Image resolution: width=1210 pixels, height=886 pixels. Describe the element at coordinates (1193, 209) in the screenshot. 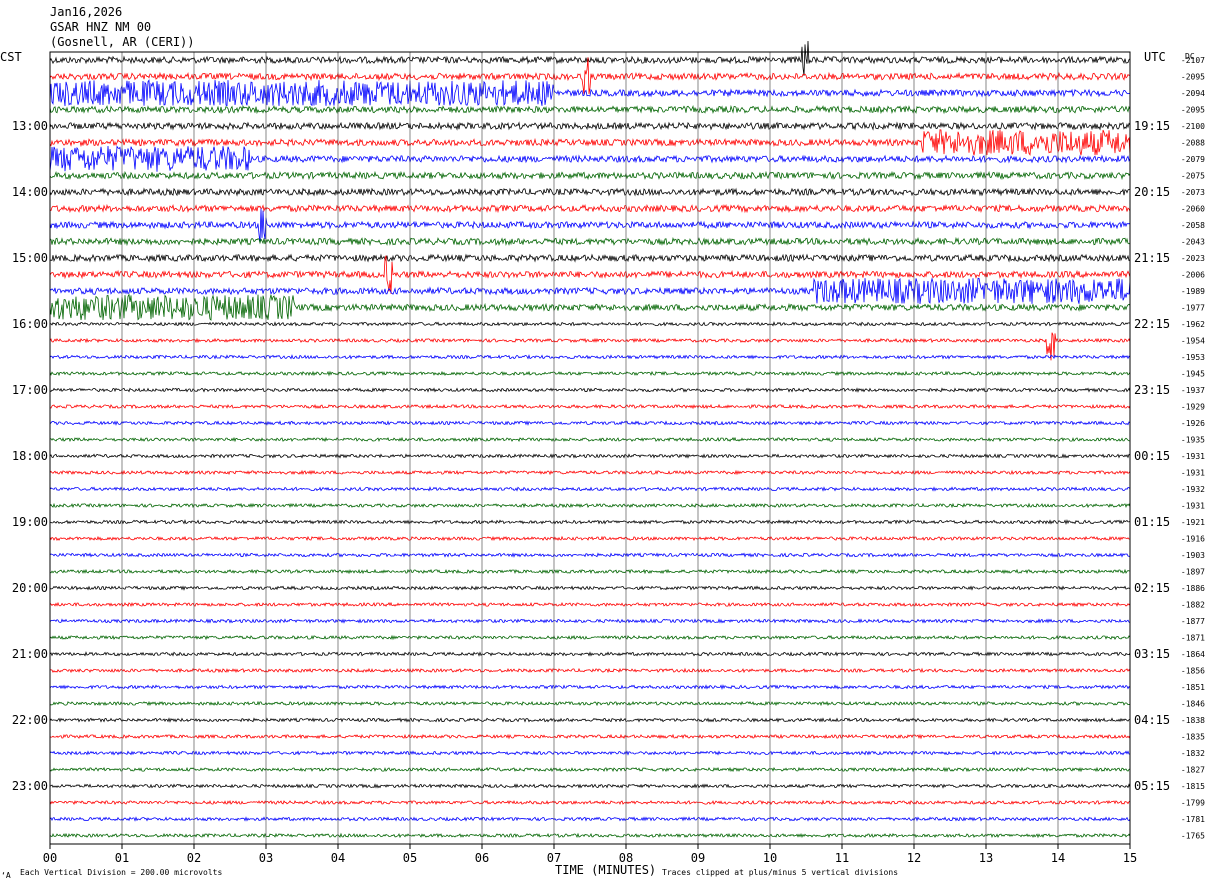

I see `dc-offset-label: -2060` at that location.